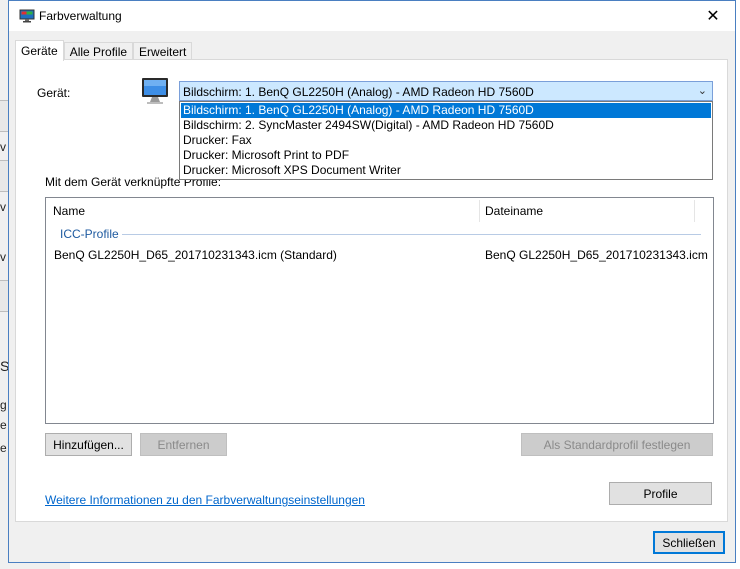  What do you see at coordinates (89, 234) in the screenshot?
I see `group-header: ICC-Profile` at bounding box center [89, 234].